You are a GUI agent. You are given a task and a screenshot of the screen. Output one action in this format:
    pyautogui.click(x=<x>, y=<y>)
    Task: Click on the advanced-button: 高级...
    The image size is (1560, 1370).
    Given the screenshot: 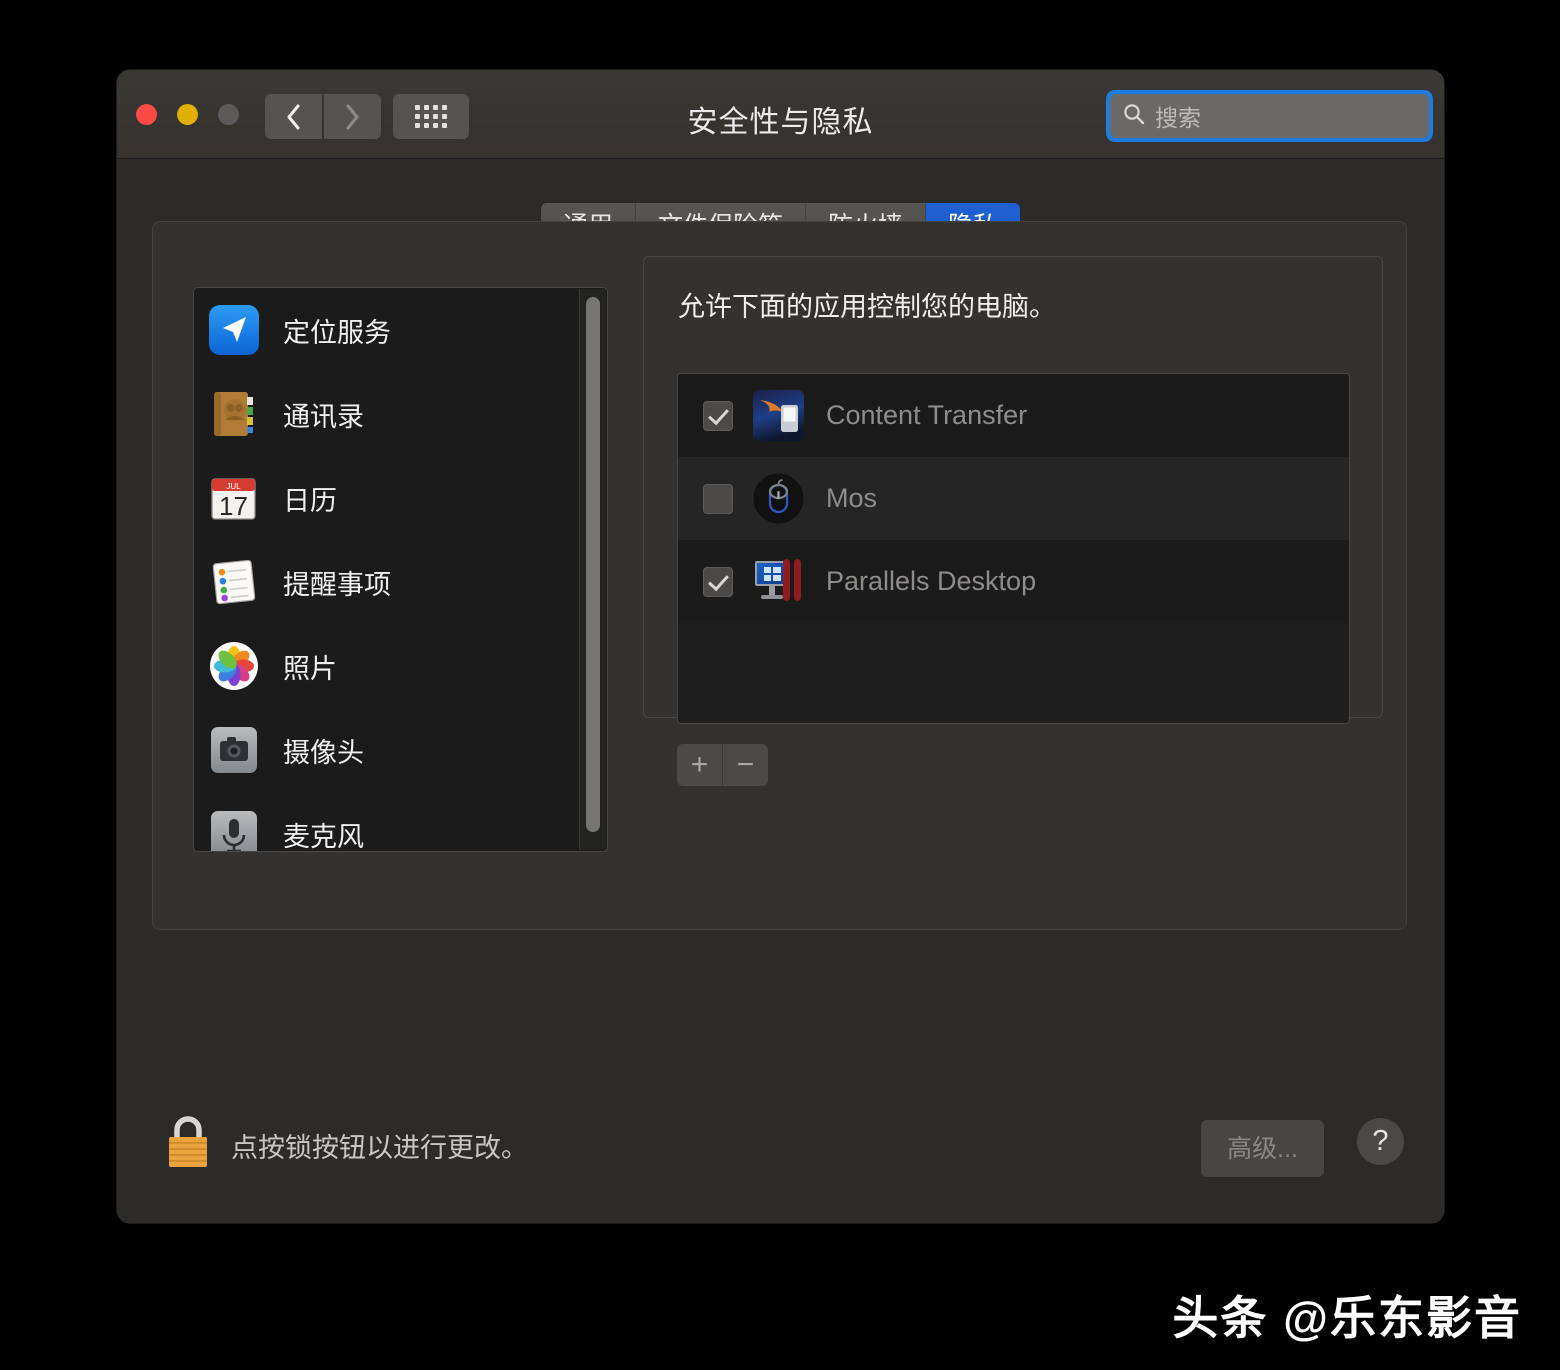 What is the action you would take?
    pyautogui.click(x=1262, y=1148)
    